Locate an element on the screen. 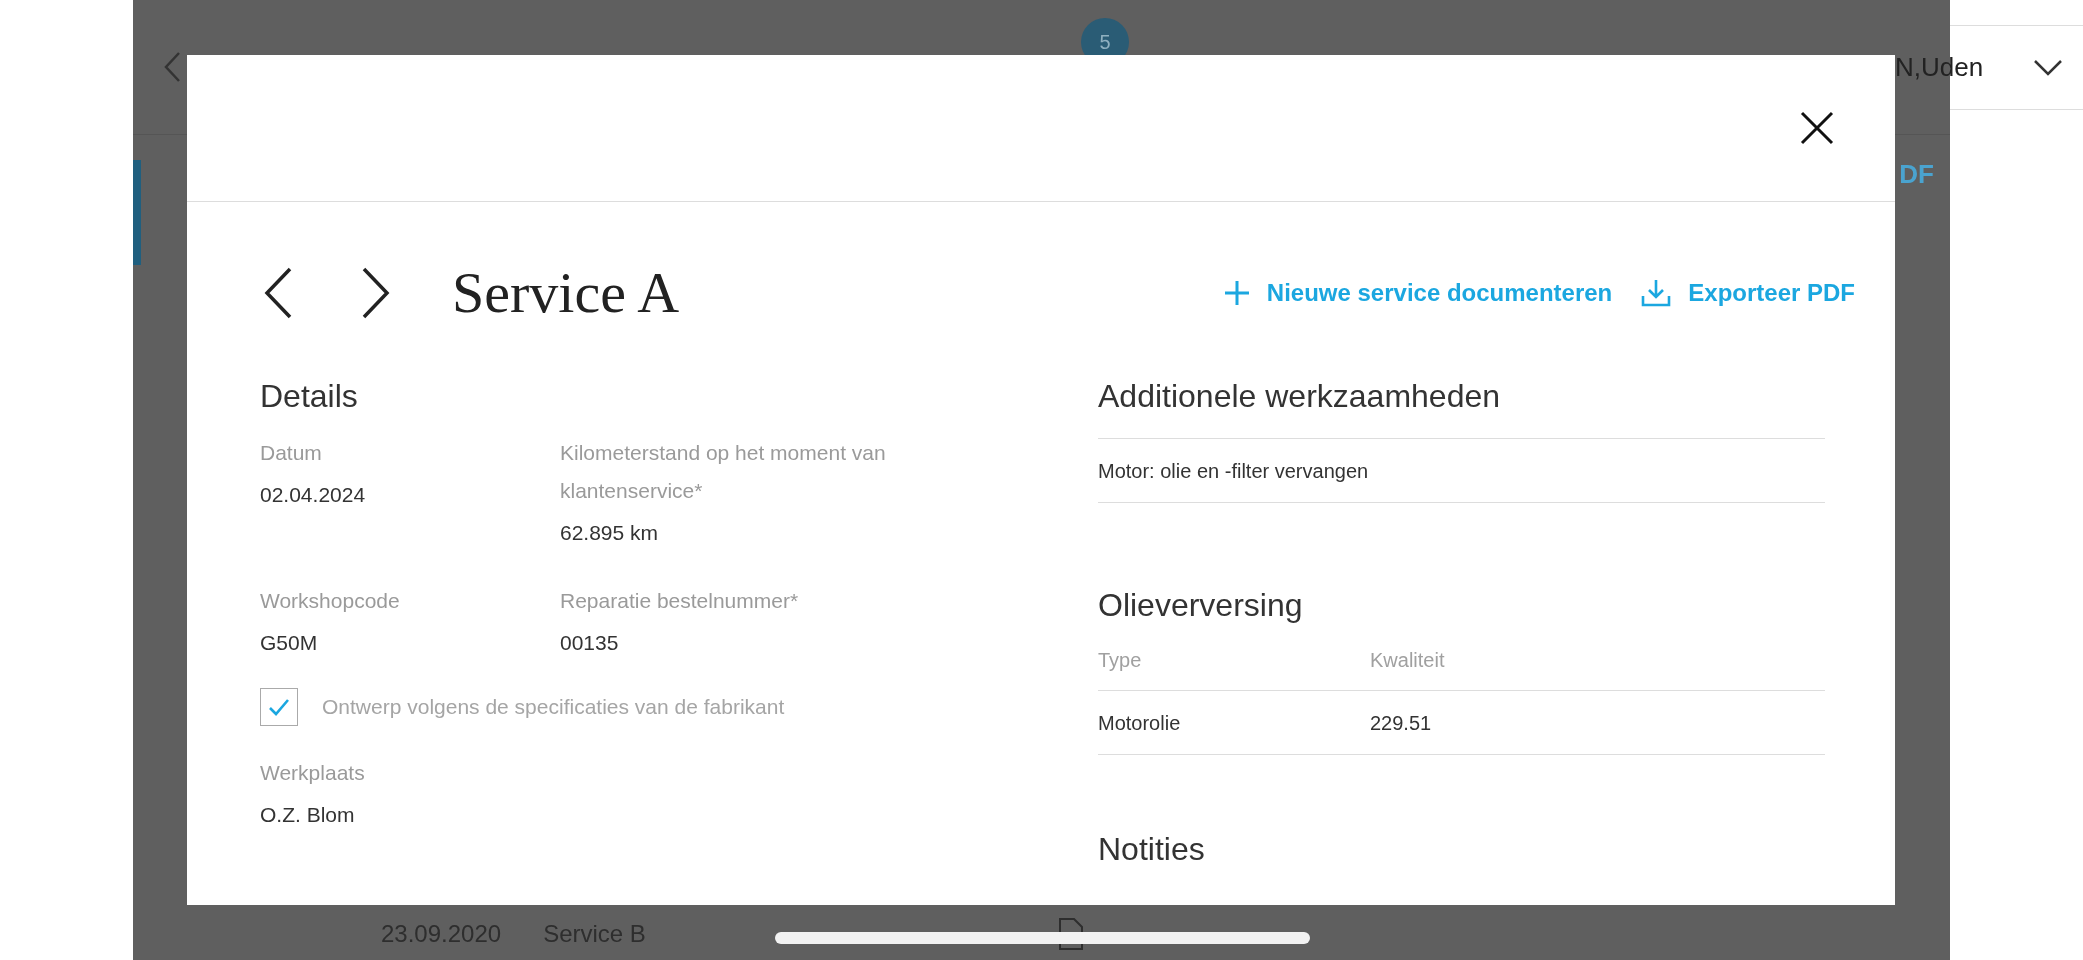  field-value: O.Z. Blom is located at coordinates (308, 815).